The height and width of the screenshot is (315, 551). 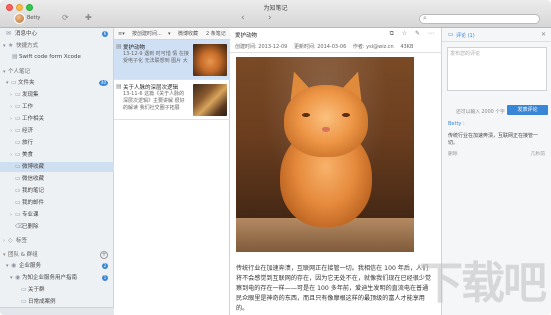 What do you see at coordinates (57, 203) in the screenshot?
I see `sidebar-item-folder: ▭ 我的邮件` at bounding box center [57, 203].